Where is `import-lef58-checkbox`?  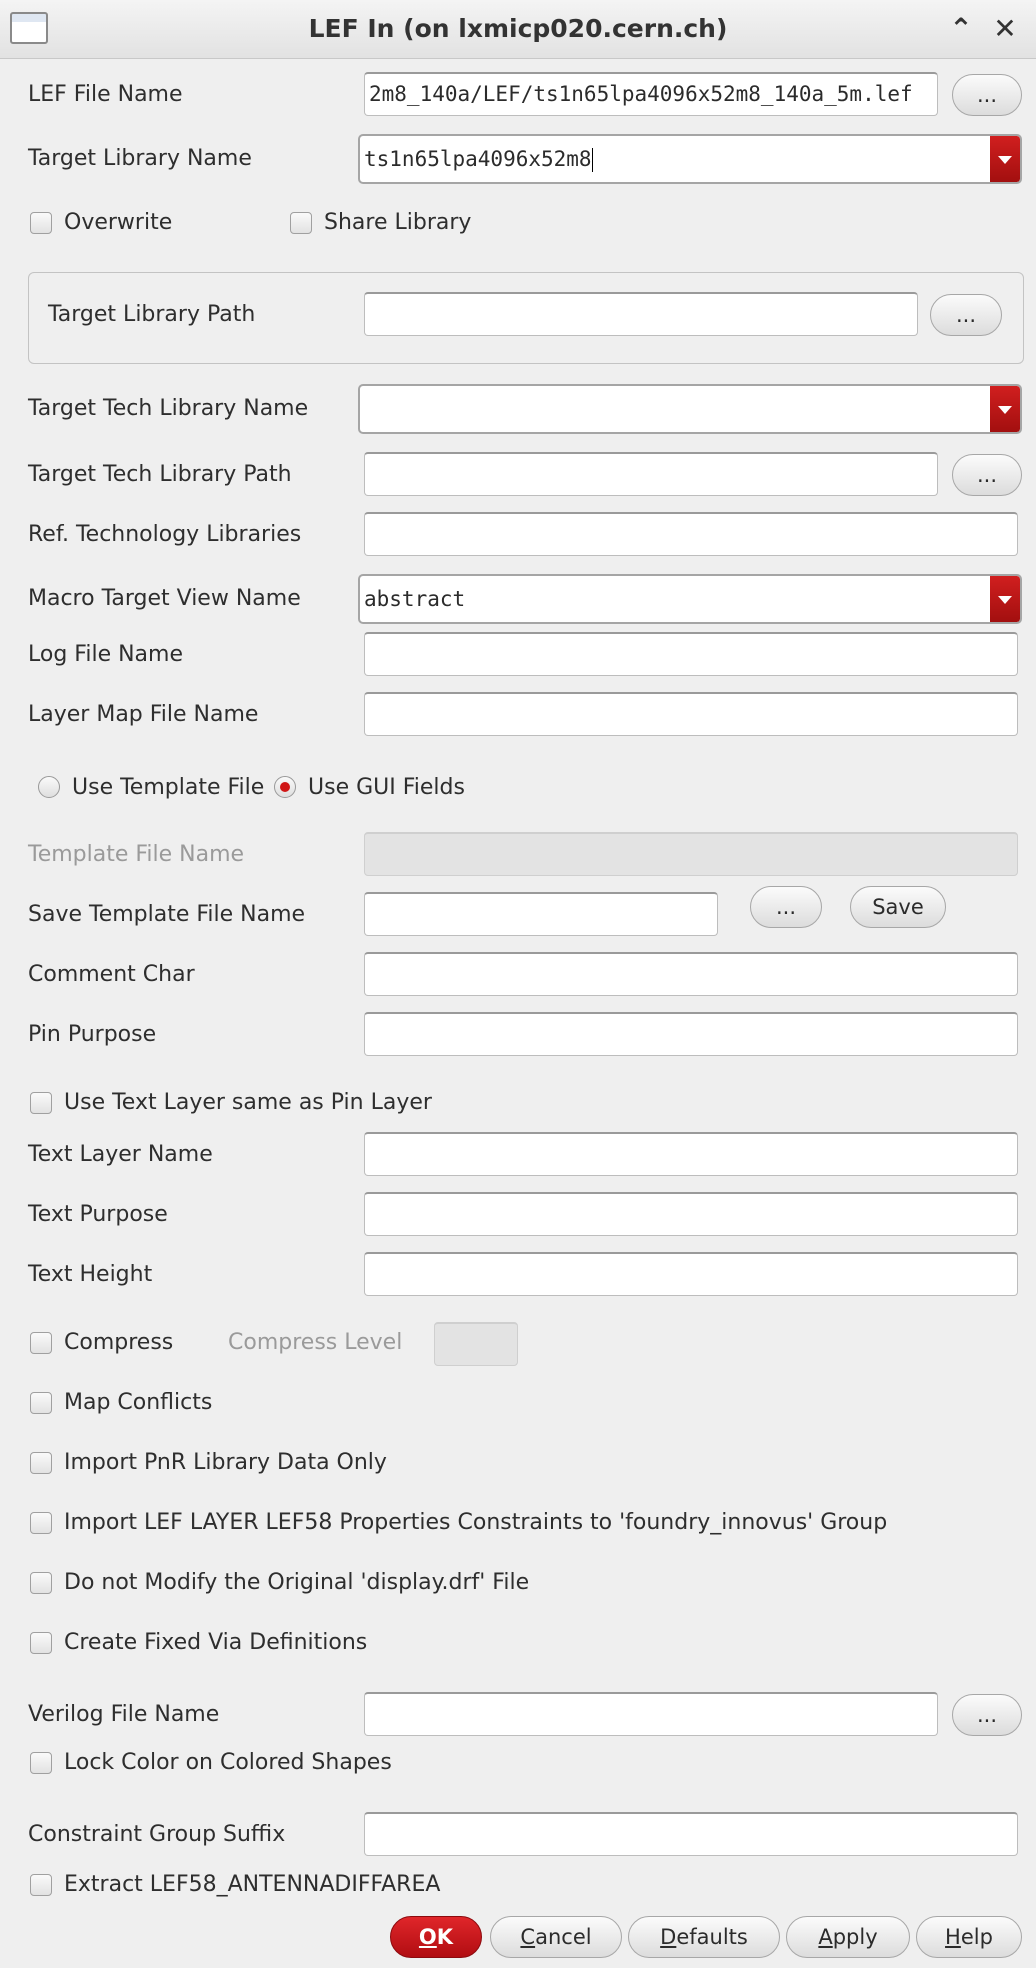 import-lef58-checkbox is located at coordinates (41, 1523).